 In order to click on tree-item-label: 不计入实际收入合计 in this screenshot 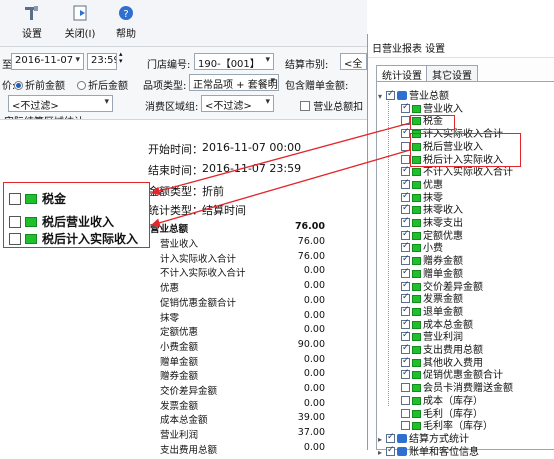, I will do `click(468, 173)`.